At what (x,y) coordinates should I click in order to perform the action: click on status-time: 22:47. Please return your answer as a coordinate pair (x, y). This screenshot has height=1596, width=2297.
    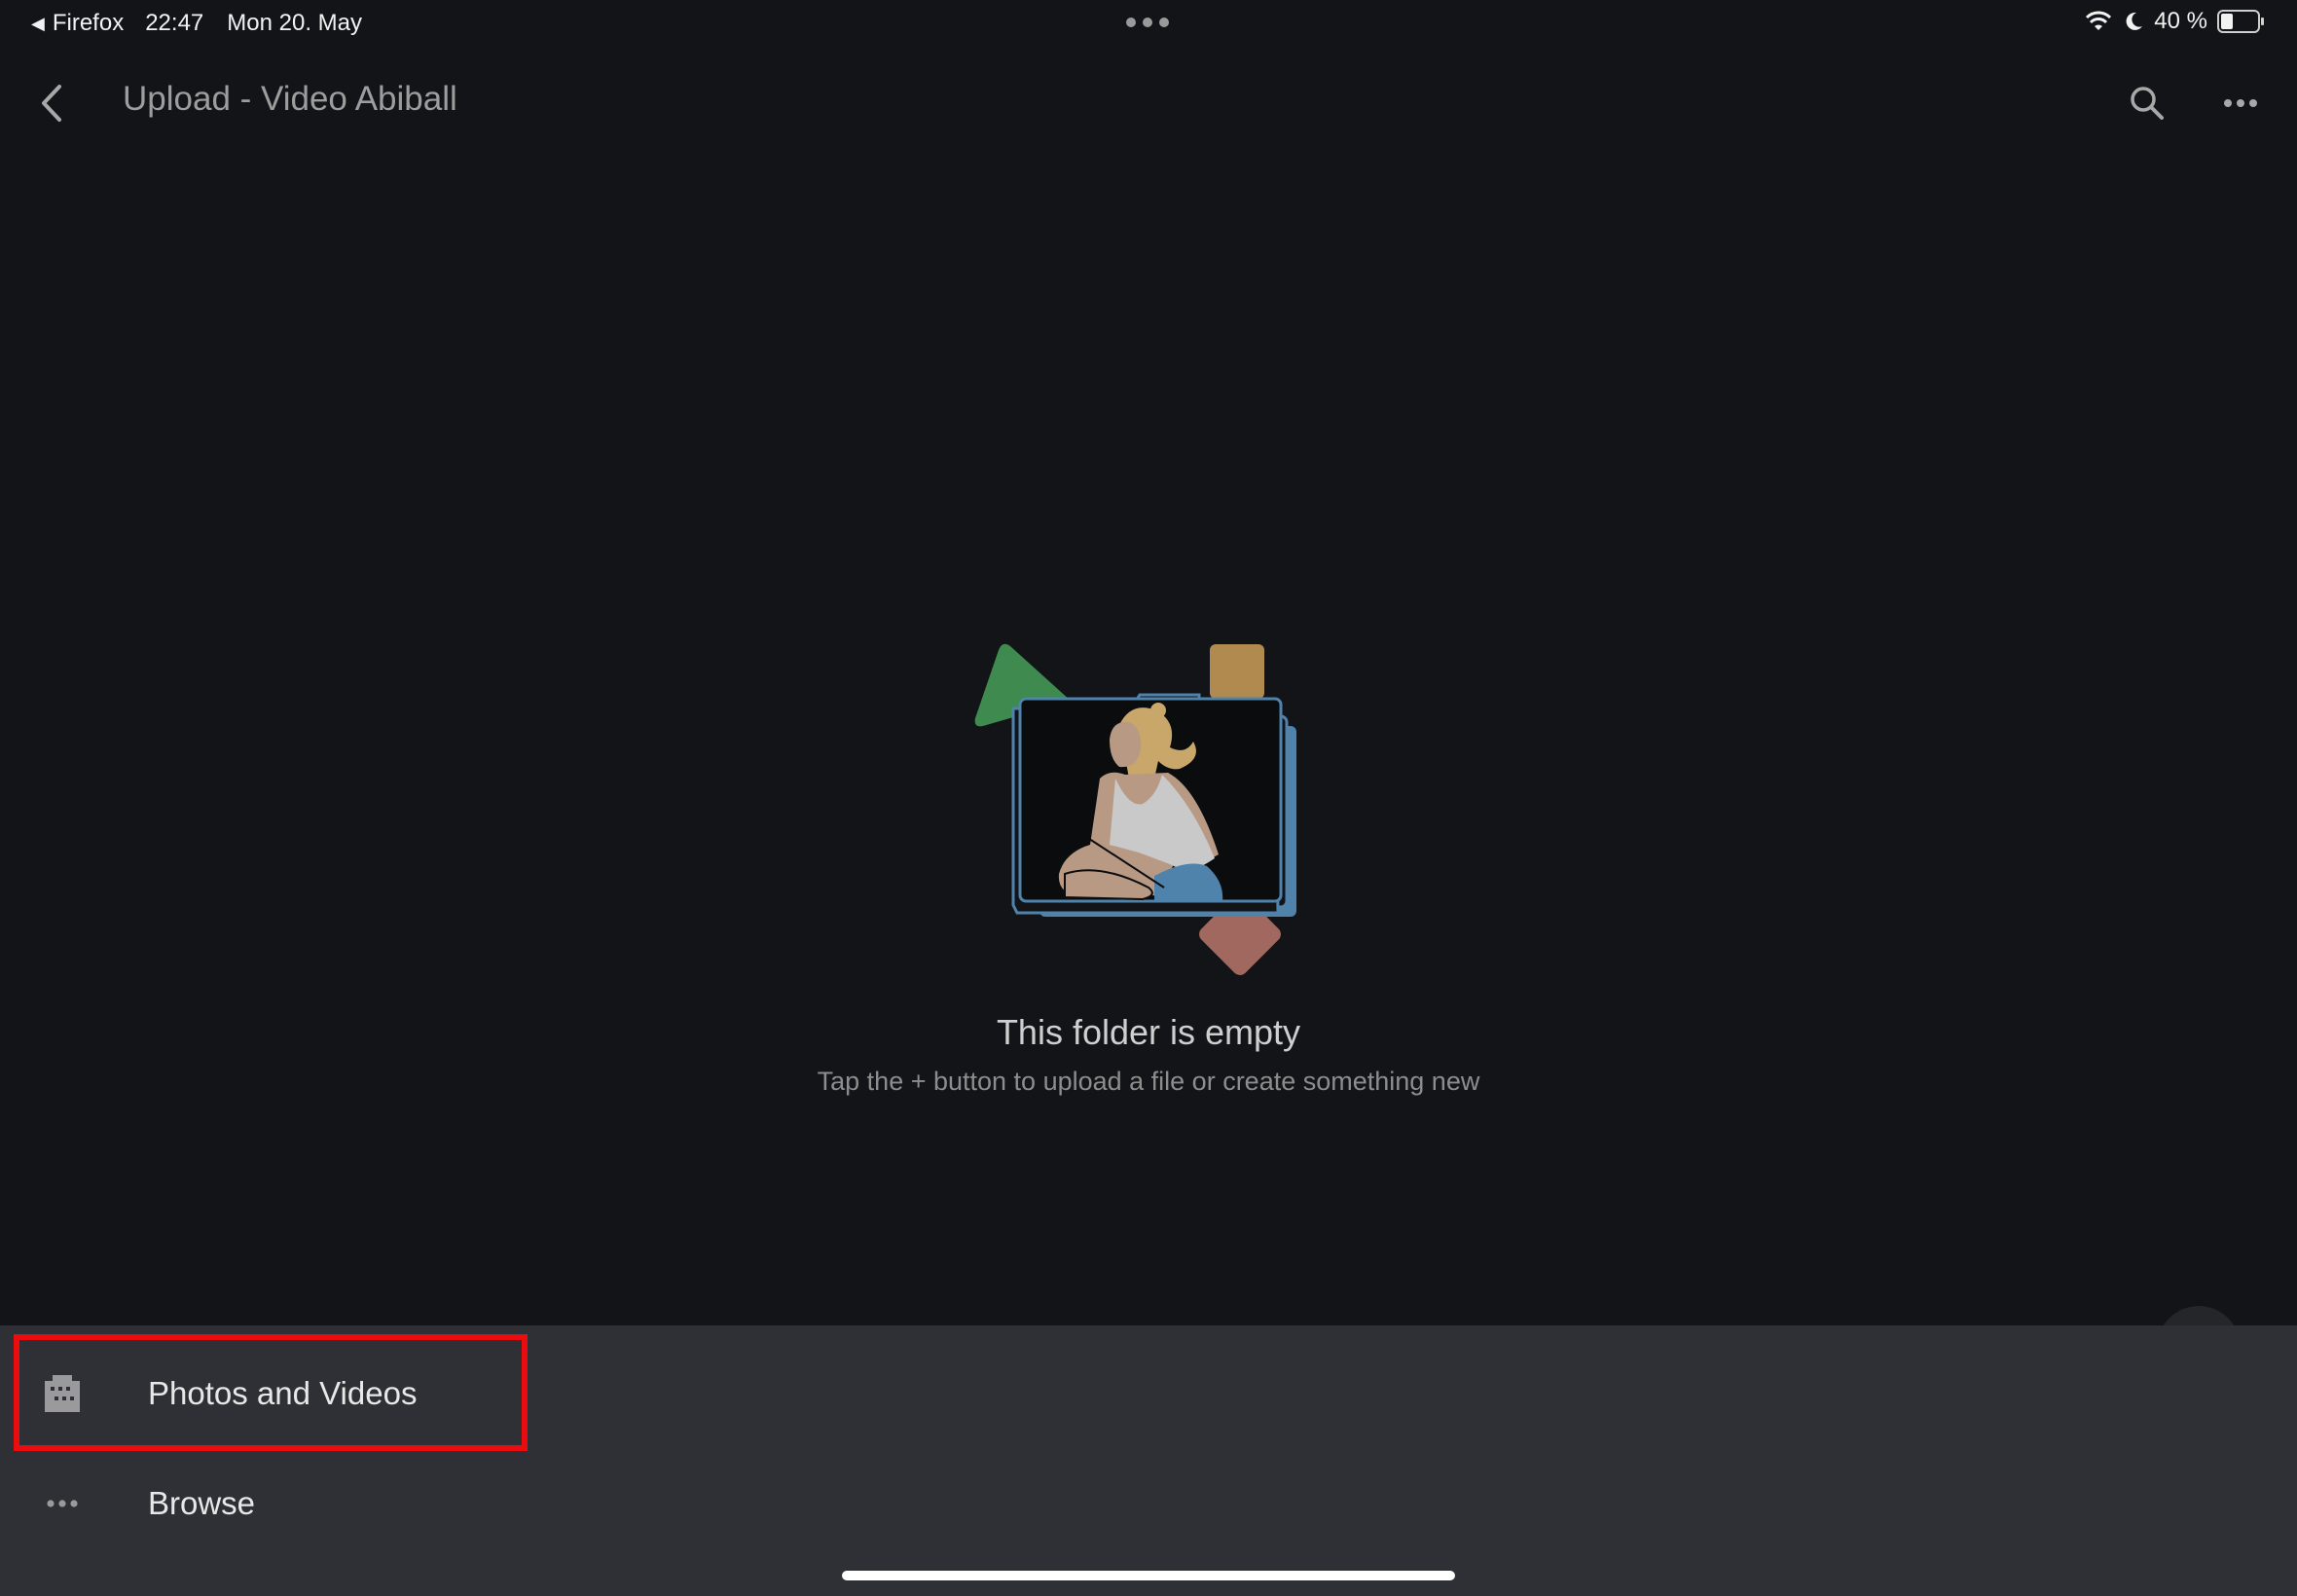
    Looking at the image, I should click on (174, 23).